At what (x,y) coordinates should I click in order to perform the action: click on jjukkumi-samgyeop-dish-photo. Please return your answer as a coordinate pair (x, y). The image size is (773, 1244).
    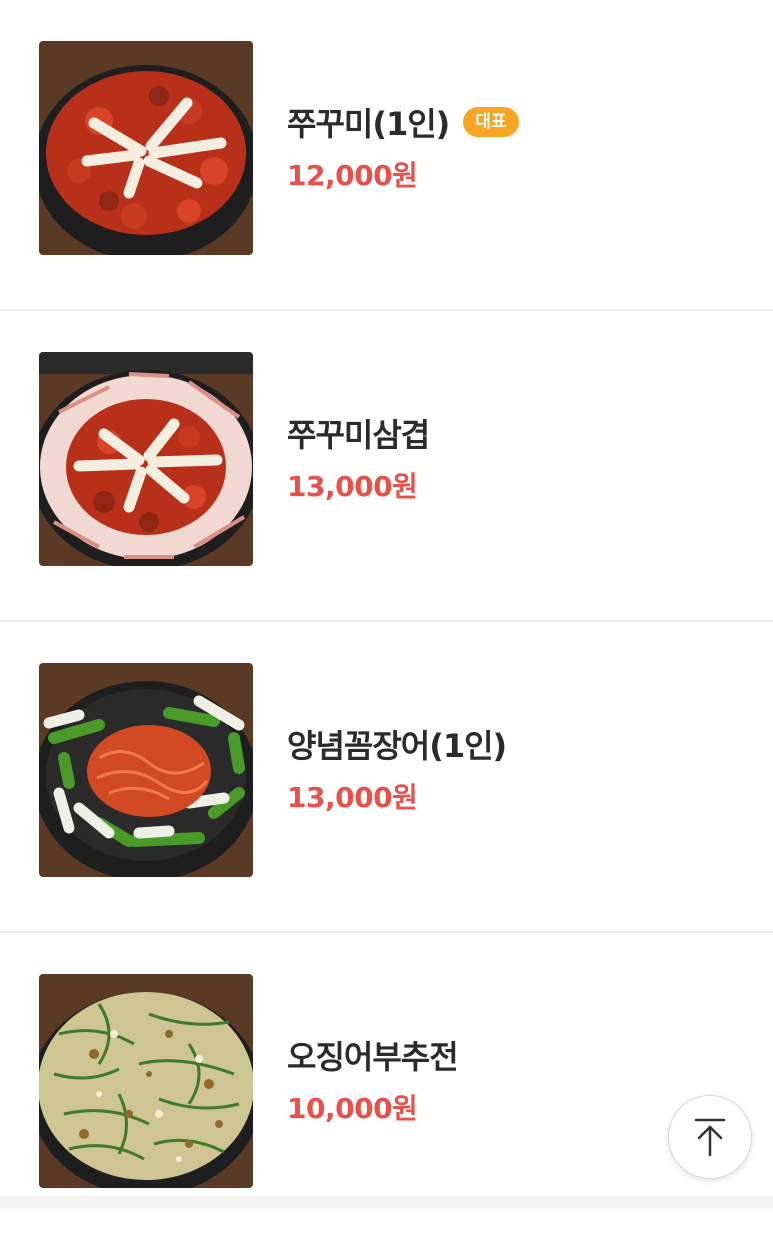
    Looking at the image, I should click on (146, 459).